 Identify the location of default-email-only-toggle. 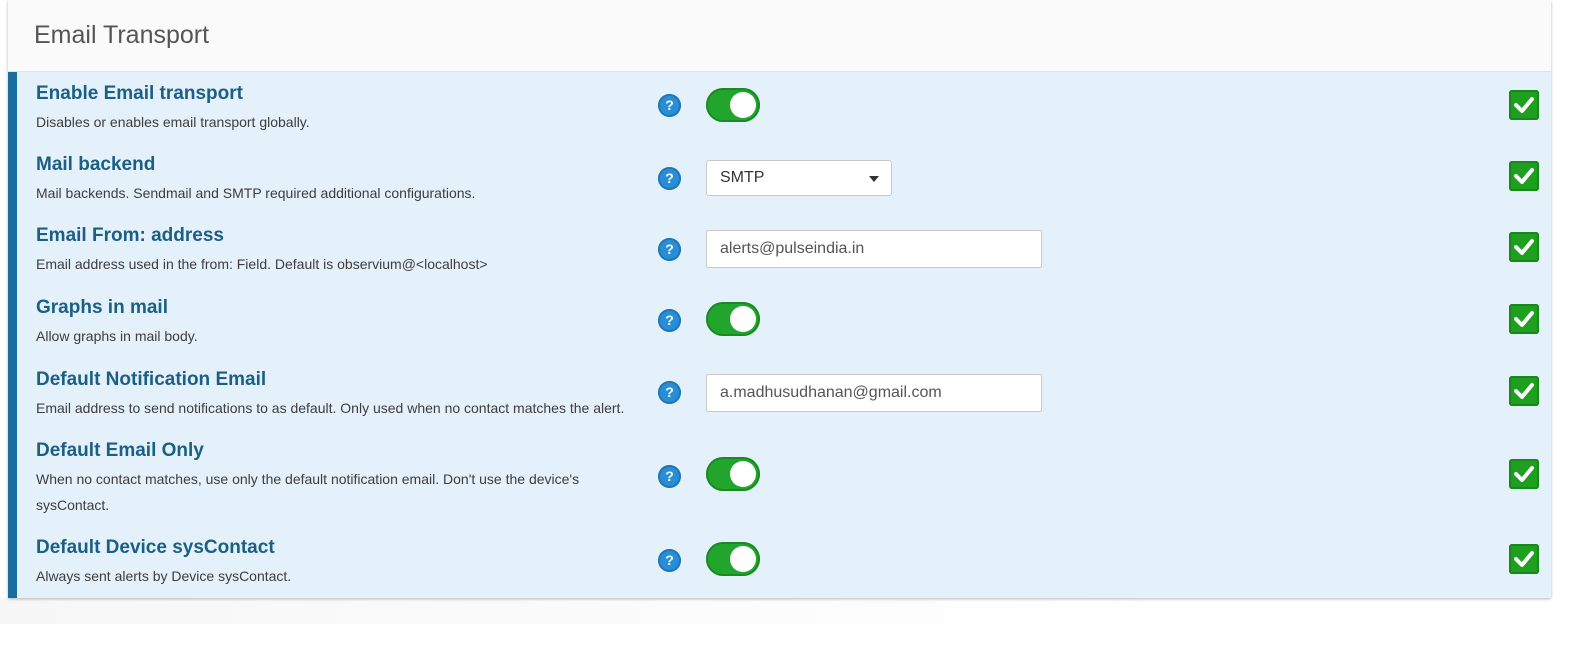
(733, 474).